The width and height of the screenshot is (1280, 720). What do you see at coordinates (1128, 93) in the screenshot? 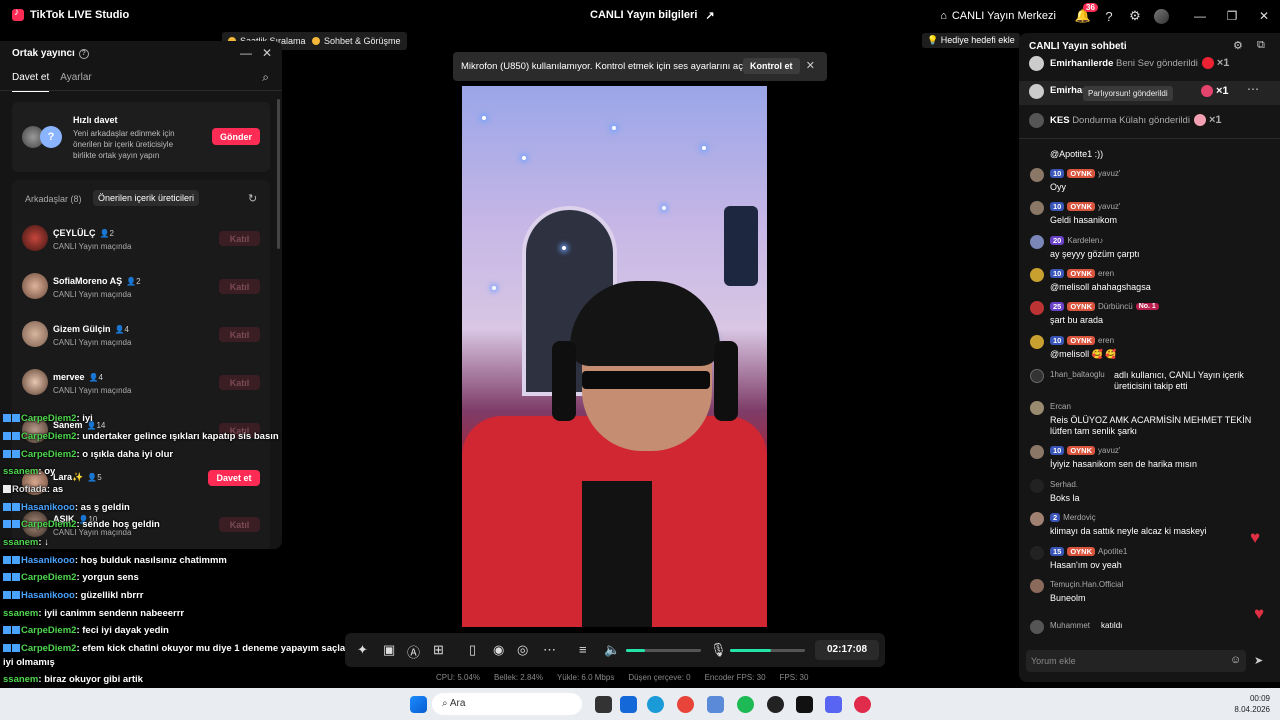
I see `gift-tooltip: Parlıyorsun! gönderildi` at bounding box center [1128, 93].